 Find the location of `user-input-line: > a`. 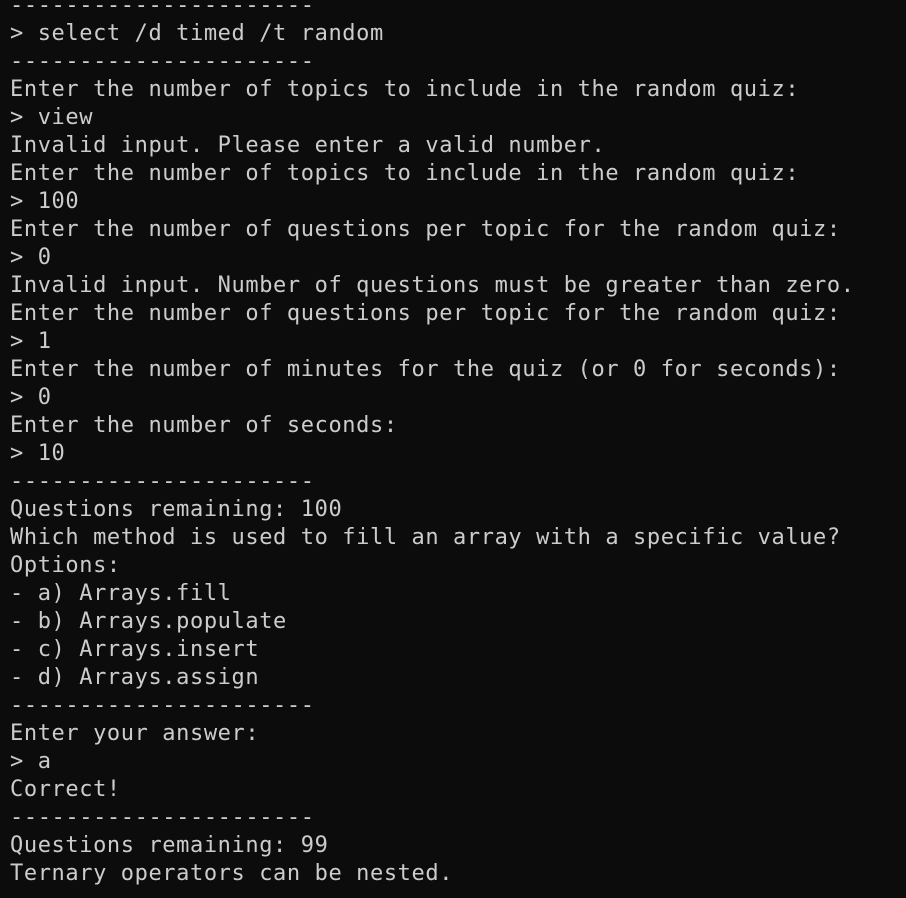

user-input-line: > a is located at coordinates (31, 761).